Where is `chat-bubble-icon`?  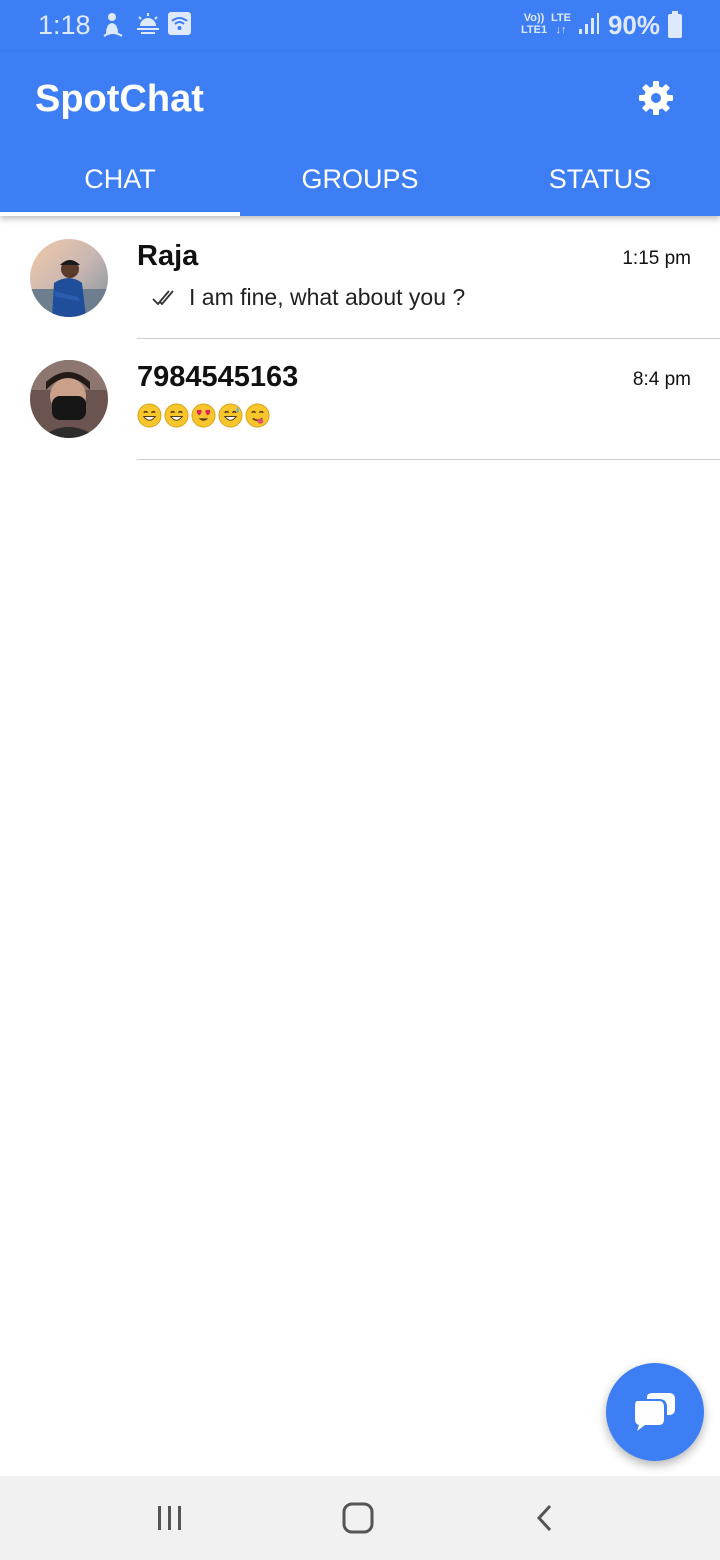
chat-bubble-icon is located at coordinates (655, 1412).